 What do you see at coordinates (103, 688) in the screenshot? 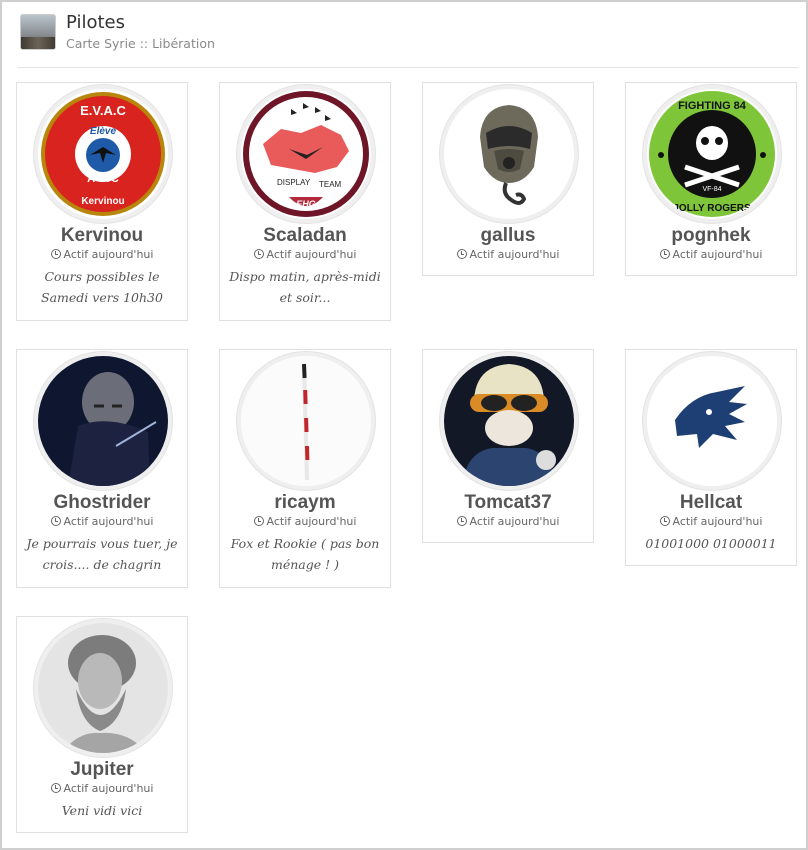
I see `jupiter-bust-avatar-icon` at bounding box center [103, 688].